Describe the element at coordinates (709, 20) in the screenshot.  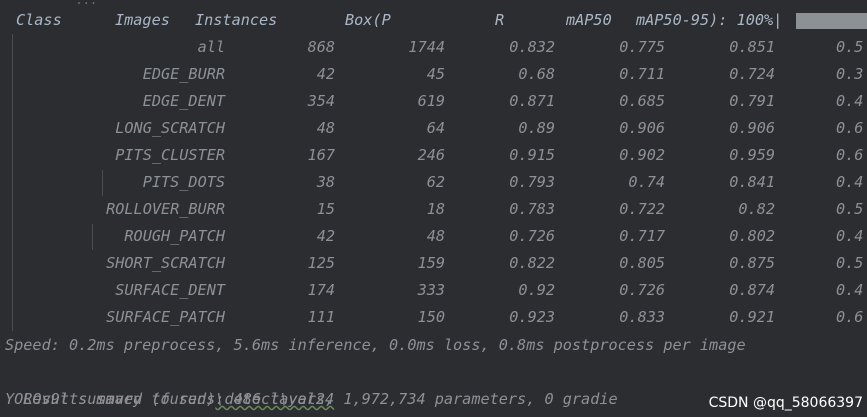
I see `header-map50-95: mAP50-95): 100%|` at that location.